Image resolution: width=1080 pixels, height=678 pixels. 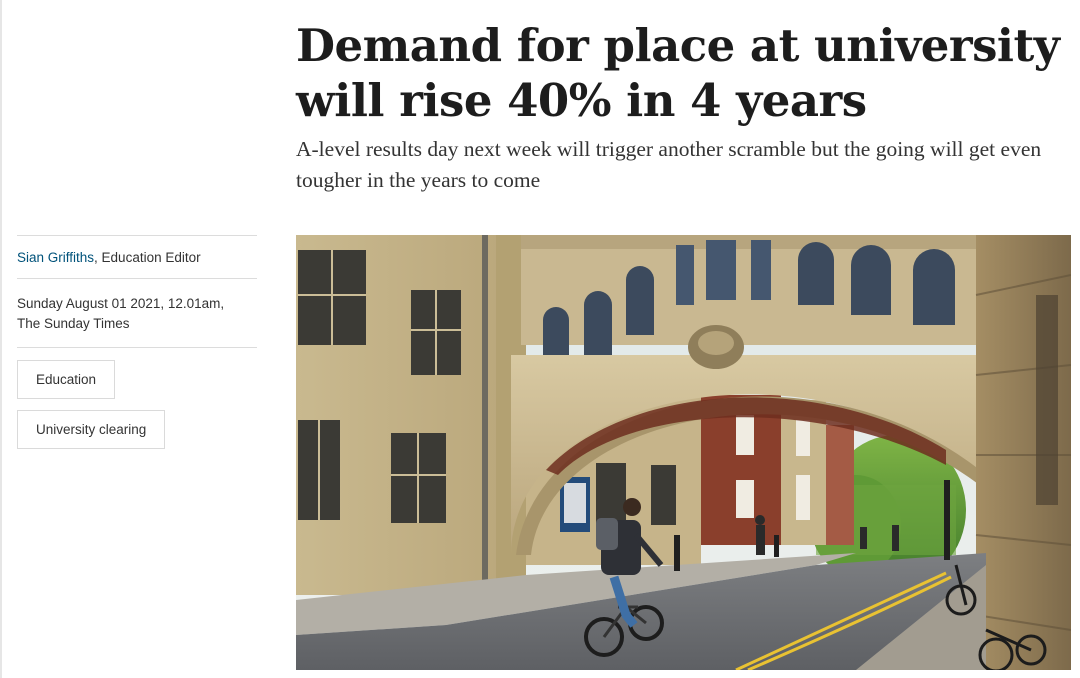 What do you see at coordinates (147, 257) in the screenshot?
I see `author-role: , Education Editor` at bounding box center [147, 257].